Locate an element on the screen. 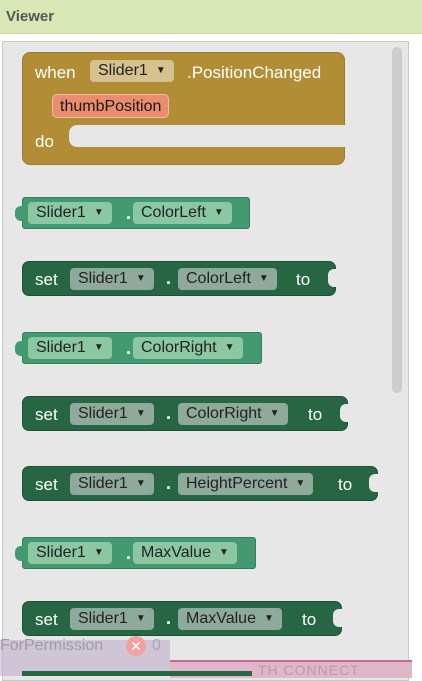 This screenshot has width=422, height=681. next-block-edge is located at coordinates (137, 673).